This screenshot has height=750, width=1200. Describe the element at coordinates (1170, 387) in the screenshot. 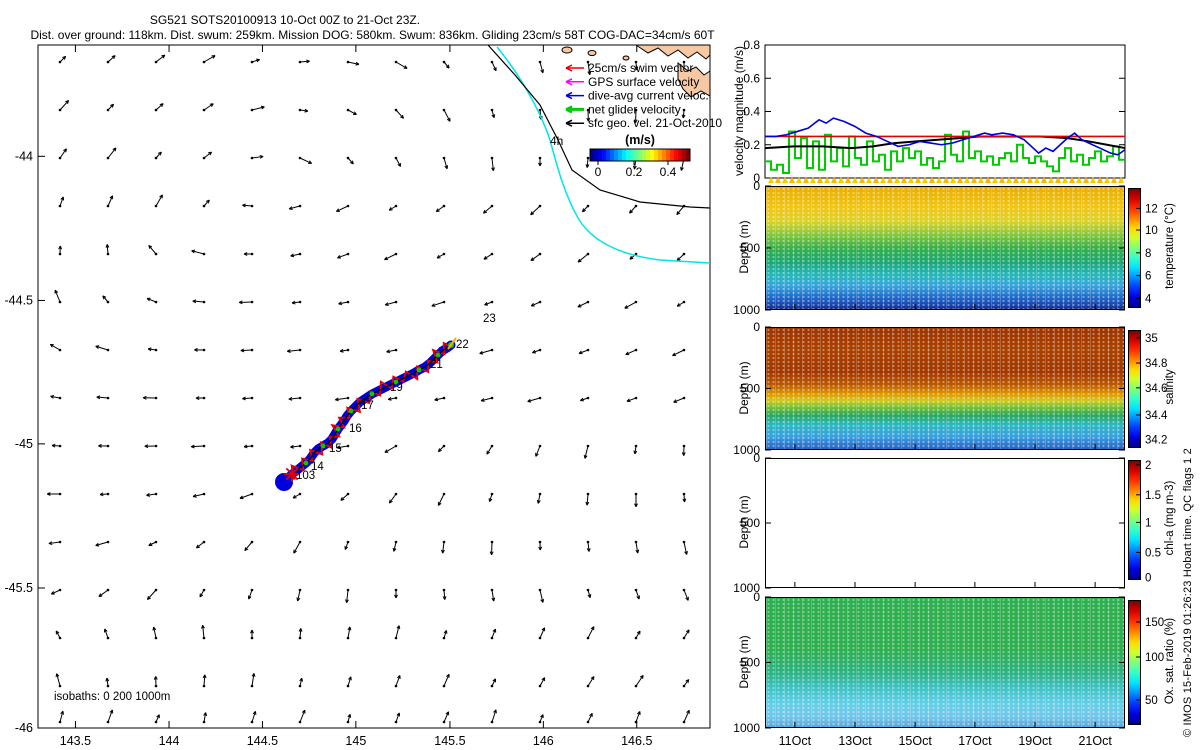

I see `sal-unit-label: salinity` at that location.